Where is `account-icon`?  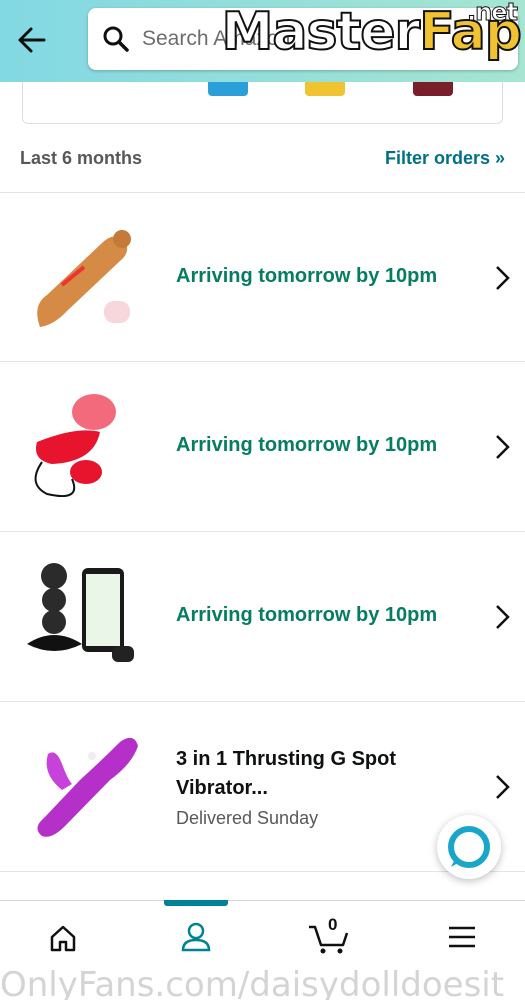 account-icon is located at coordinates (196, 937).